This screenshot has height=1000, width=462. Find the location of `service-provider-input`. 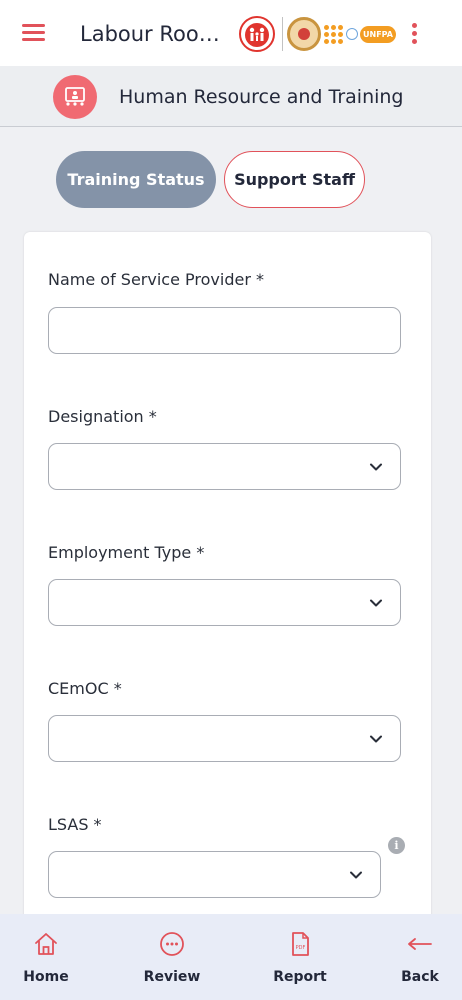

service-provider-input is located at coordinates (224, 330).